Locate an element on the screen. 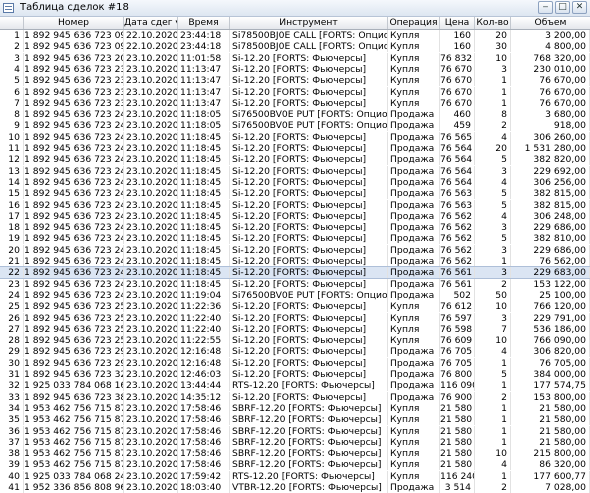 The height and width of the screenshot is (493, 590). maximize-button: □ is located at coordinates (562, 7).